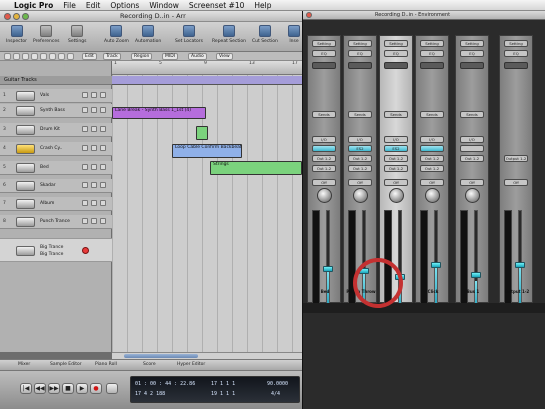 The image size is (545, 409). Describe the element at coordinates (148, 34) in the screenshot. I see `automation-button: Automation` at that location.